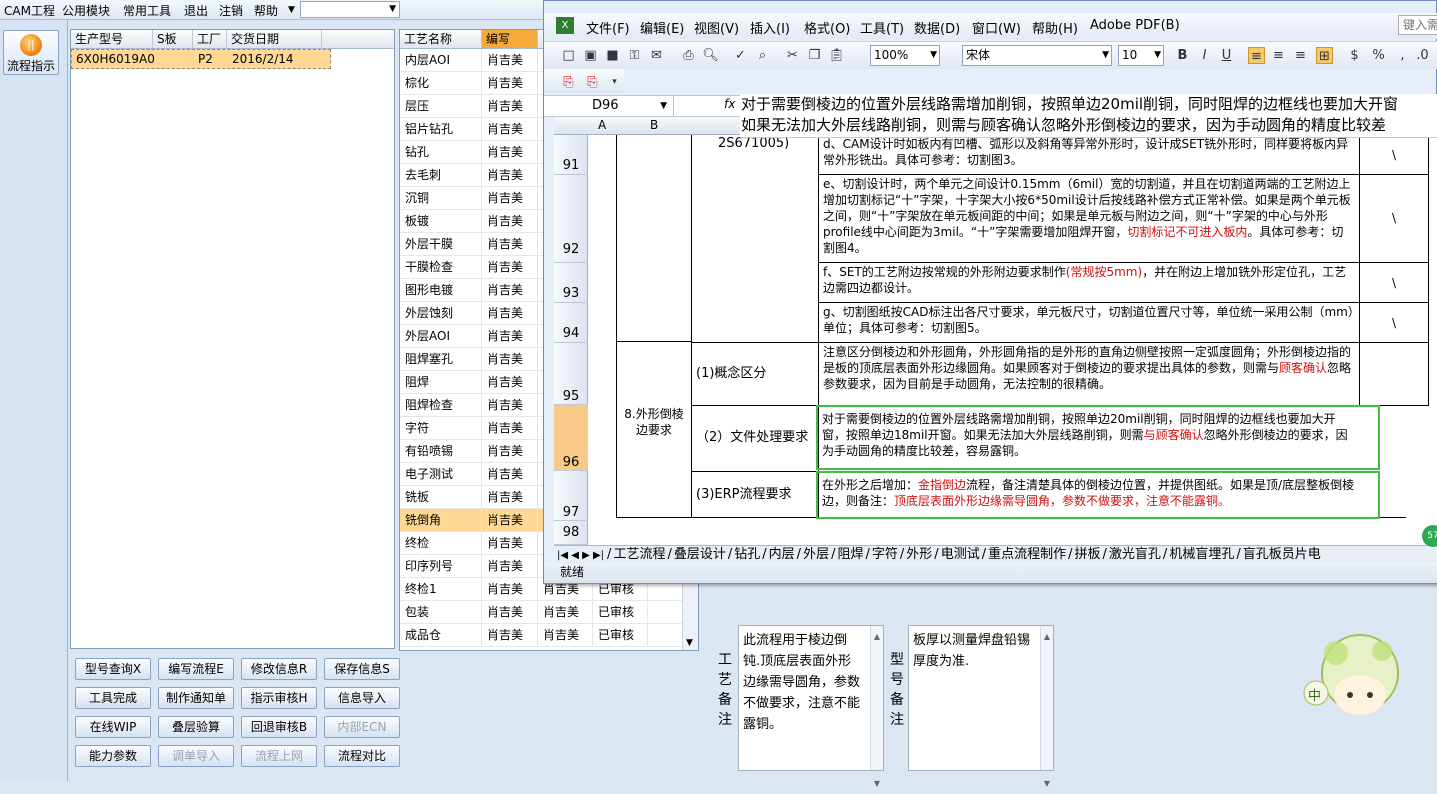 The image size is (1437, 794). Describe the element at coordinates (612, 55) in the screenshot. I see `save-icon: ■` at that location.